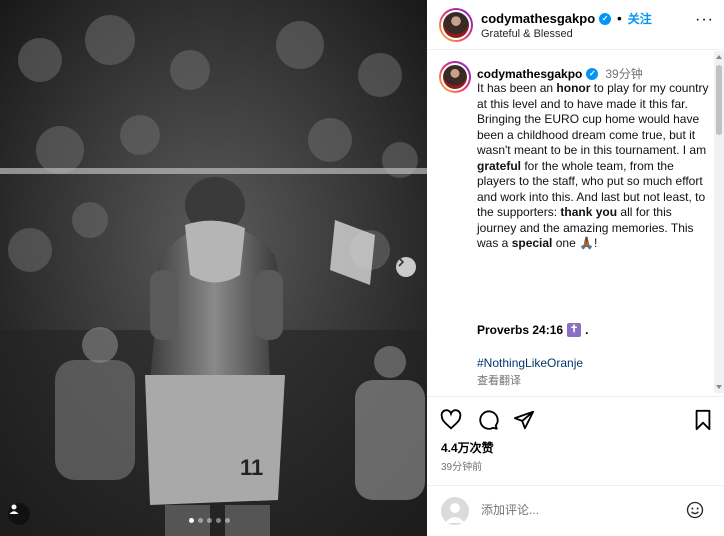 This screenshot has height=536, width=724. I want to click on comment-bar, so click(575, 510).